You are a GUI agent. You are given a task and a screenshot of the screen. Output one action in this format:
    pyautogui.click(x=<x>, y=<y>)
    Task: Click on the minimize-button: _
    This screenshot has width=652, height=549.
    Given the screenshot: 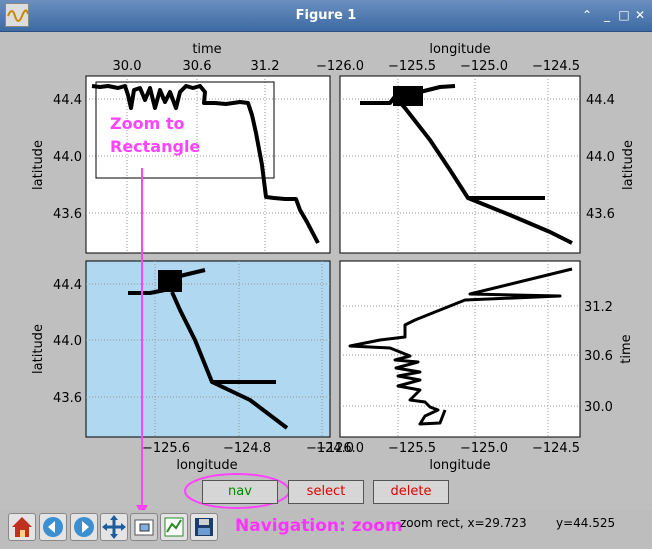 What is the action you would take?
    pyautogui.click(x=607, y=15)
    